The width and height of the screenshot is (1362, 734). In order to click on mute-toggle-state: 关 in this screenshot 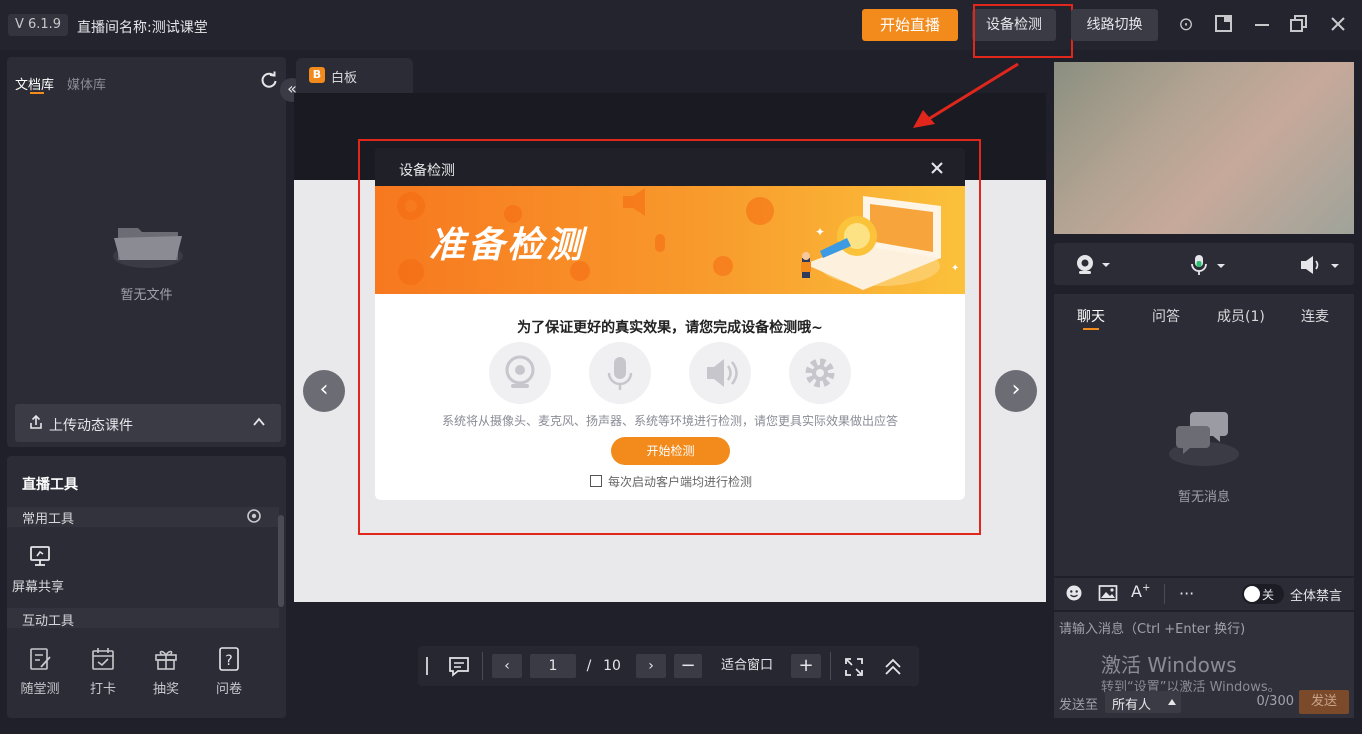, I will do `click(1268, 595)`.